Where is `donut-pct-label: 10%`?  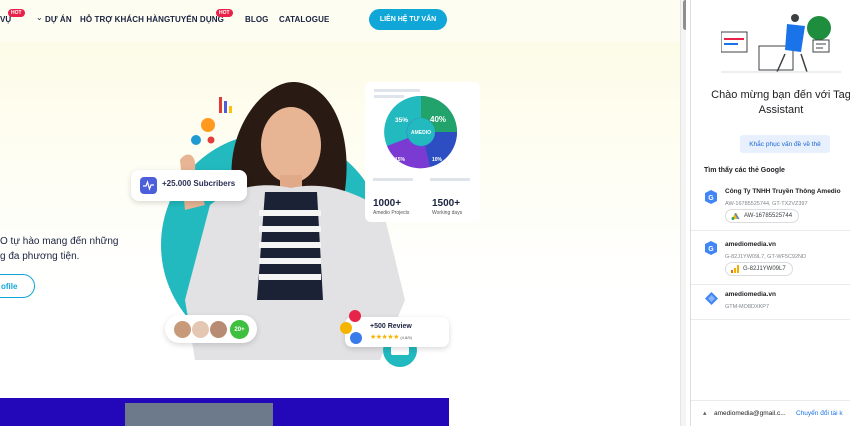
donut-pct-label: 10% is located at coordinates (437, 160).